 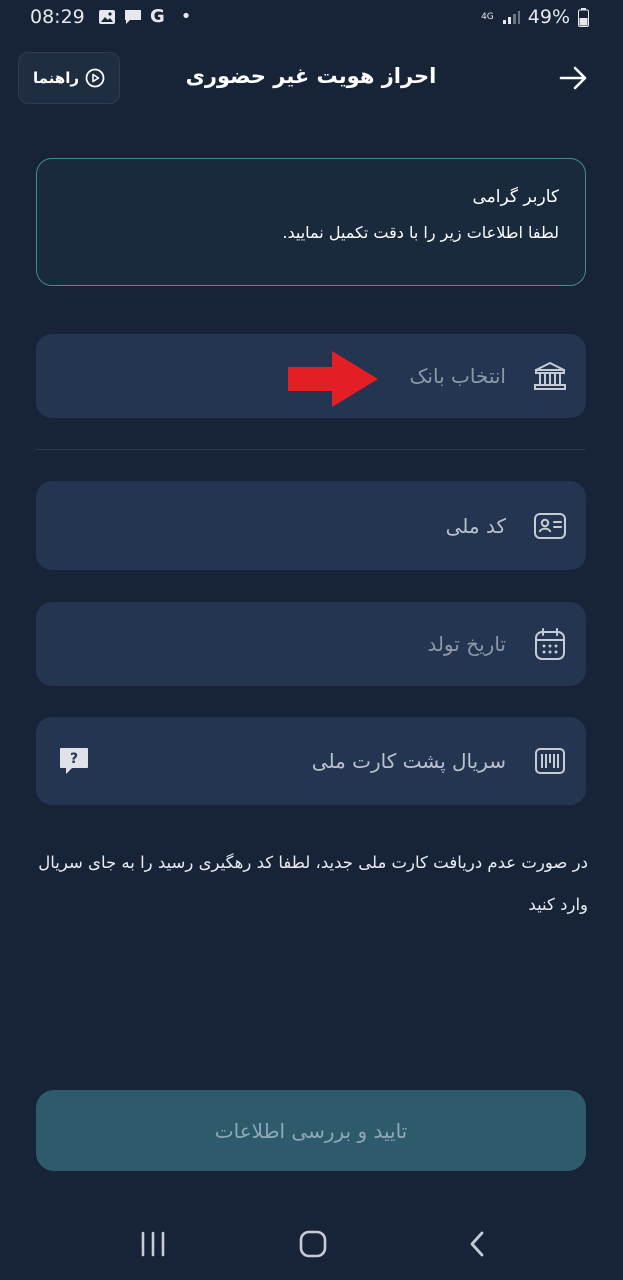 What do you see at coordinates (487, 16) in the screenshot?
I see `network-type: 4G` at bounding box center [487, 16].